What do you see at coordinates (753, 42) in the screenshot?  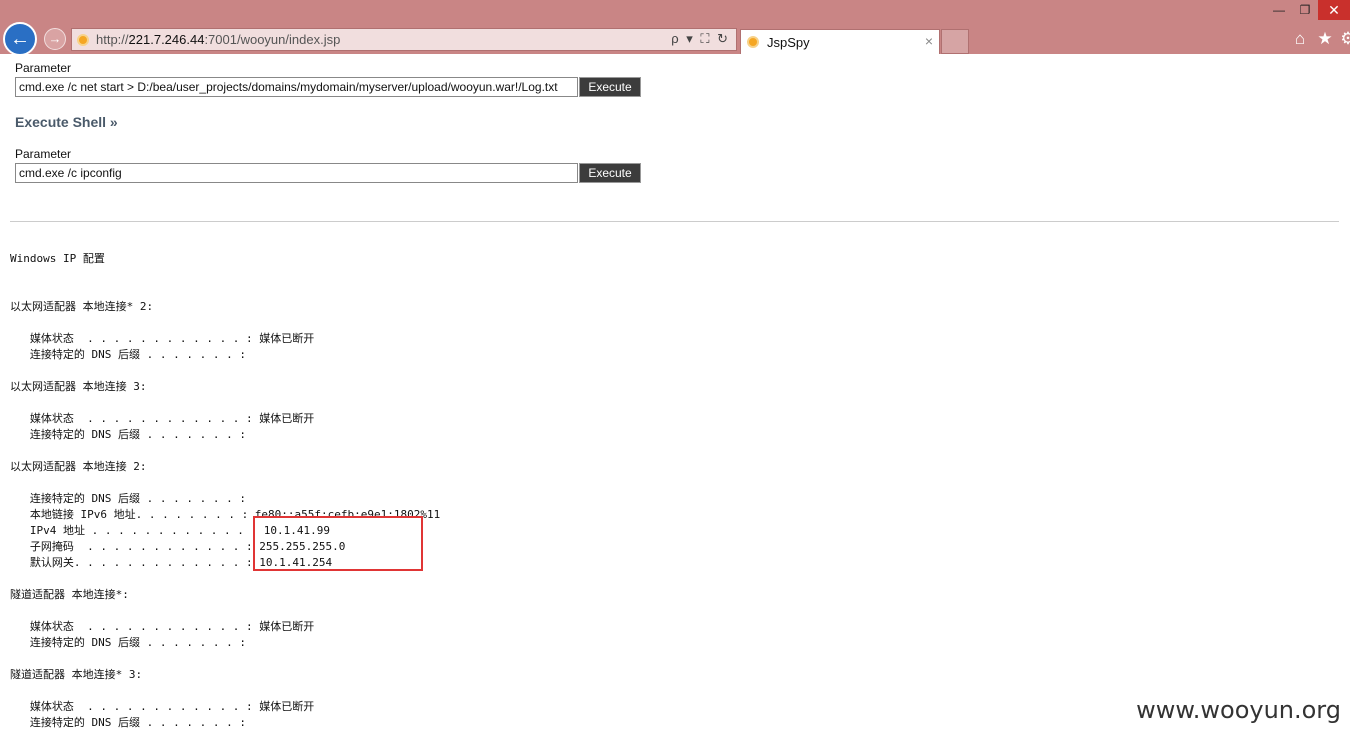 I see `tab-favicon-icon` at bounding box center [753, 42].